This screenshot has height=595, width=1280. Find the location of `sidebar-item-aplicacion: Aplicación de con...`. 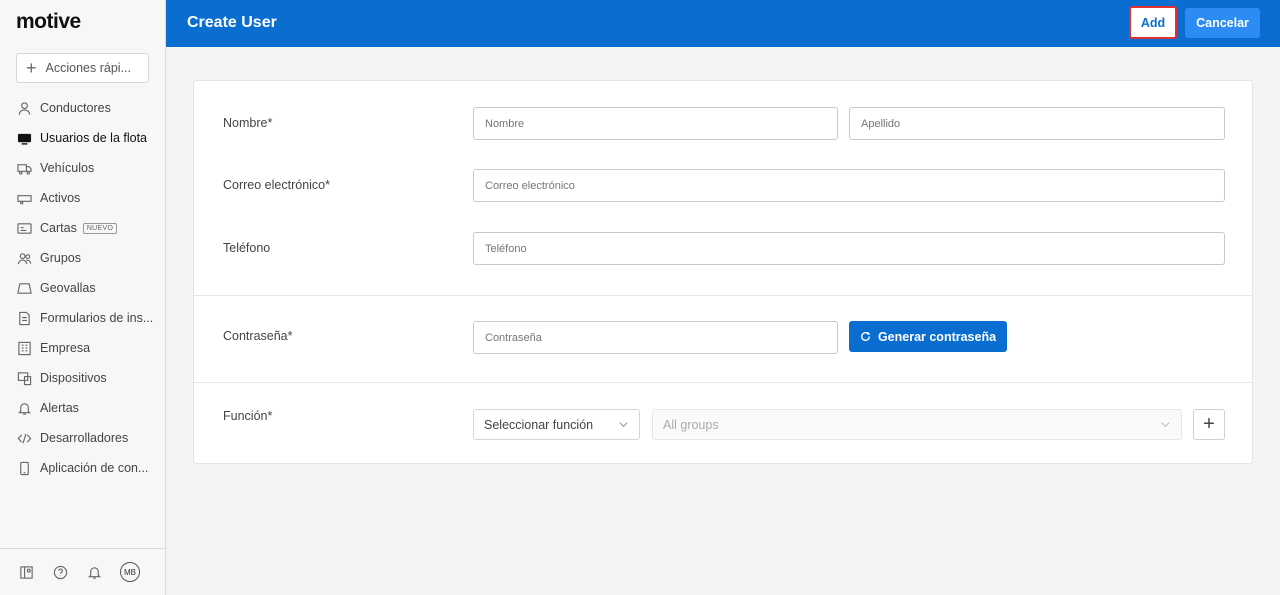

sidebar-item-aplicacion: Aplicación de con... is located at coordinates (82, 468).